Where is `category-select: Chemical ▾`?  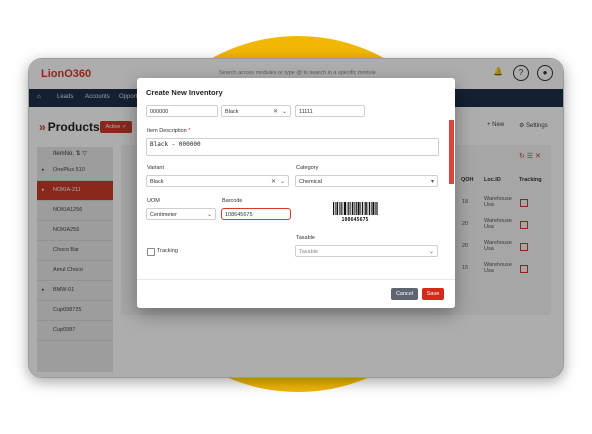 category-select: Chemical ▾ is located at coordinates (366, 181).